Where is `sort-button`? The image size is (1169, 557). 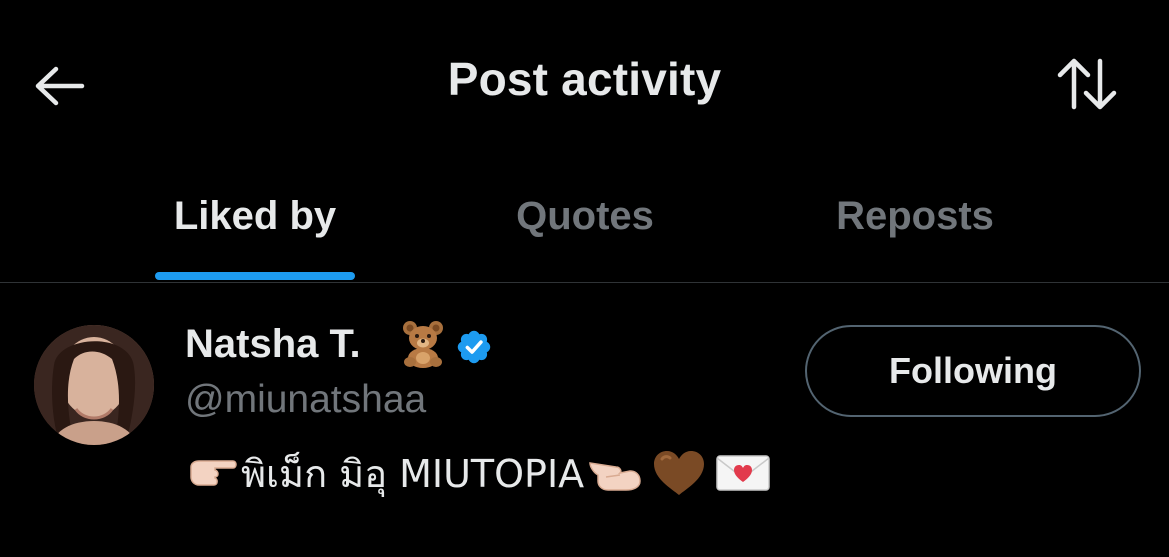
sort-button is located at coordinates (1087, 84).